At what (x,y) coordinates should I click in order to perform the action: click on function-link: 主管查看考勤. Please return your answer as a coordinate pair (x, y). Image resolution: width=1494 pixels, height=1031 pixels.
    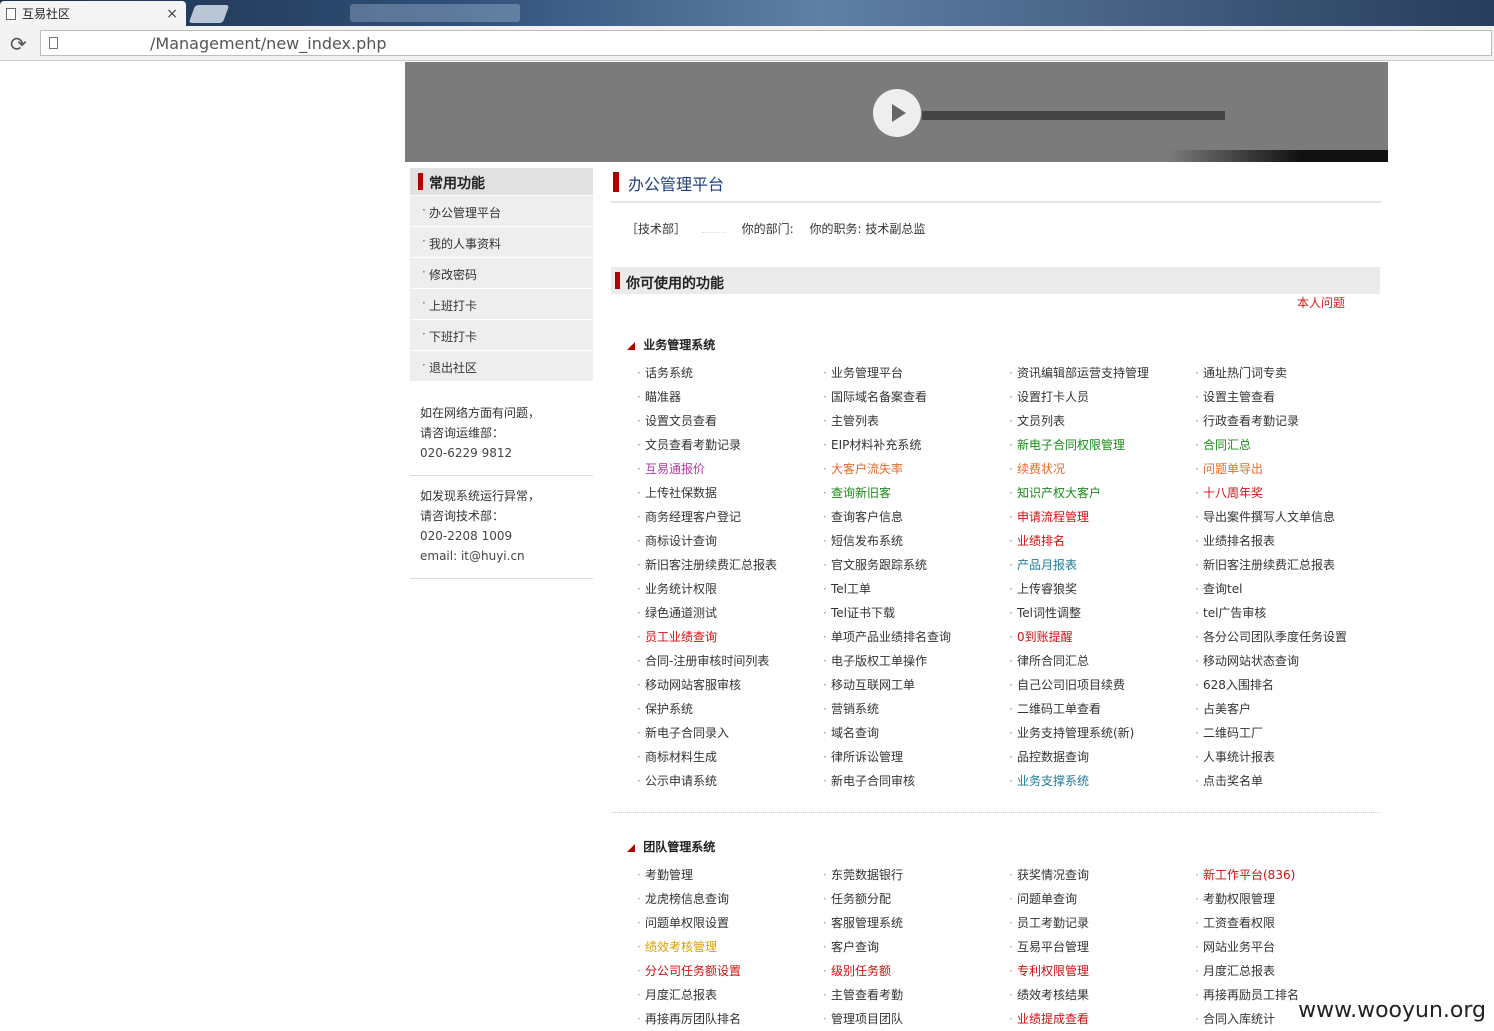
    Looking at the image, I should click on (914, 995).